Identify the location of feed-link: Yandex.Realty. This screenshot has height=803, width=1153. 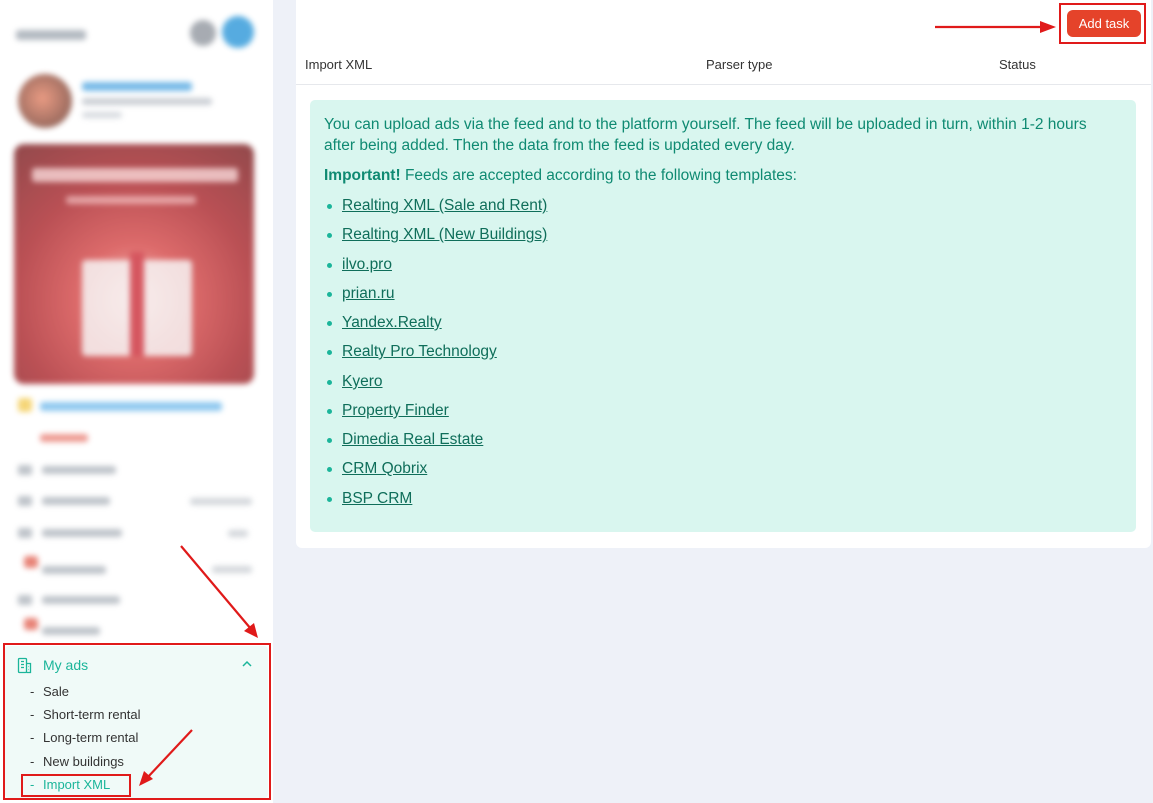
(392, 323).